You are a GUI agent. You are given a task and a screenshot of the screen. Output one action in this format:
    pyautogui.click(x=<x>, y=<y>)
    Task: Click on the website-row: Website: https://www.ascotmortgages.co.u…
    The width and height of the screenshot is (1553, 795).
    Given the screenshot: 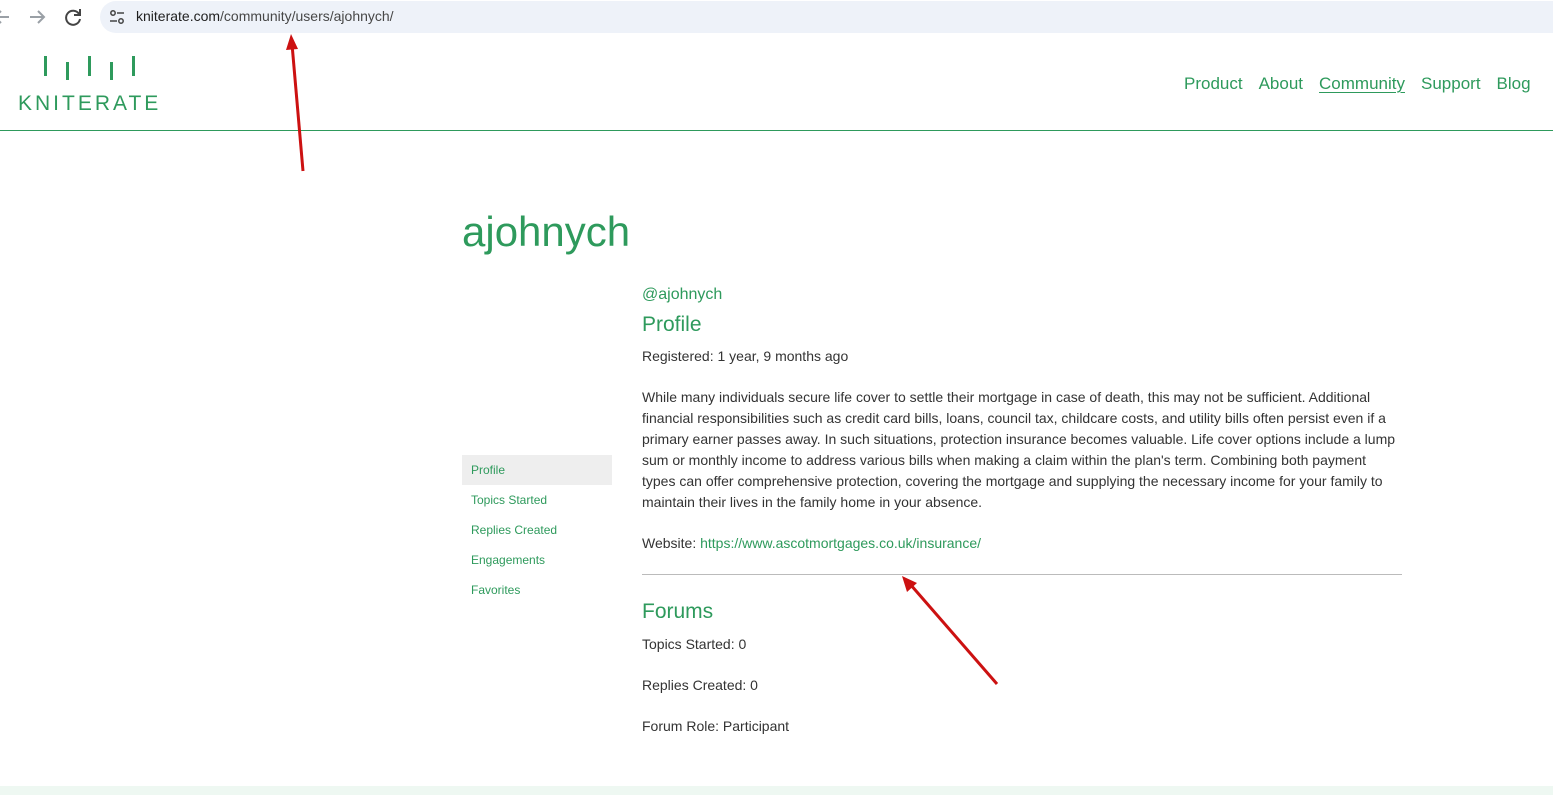 What is the action you would take?
    pyautogui.click(x=1022, y=543)
    